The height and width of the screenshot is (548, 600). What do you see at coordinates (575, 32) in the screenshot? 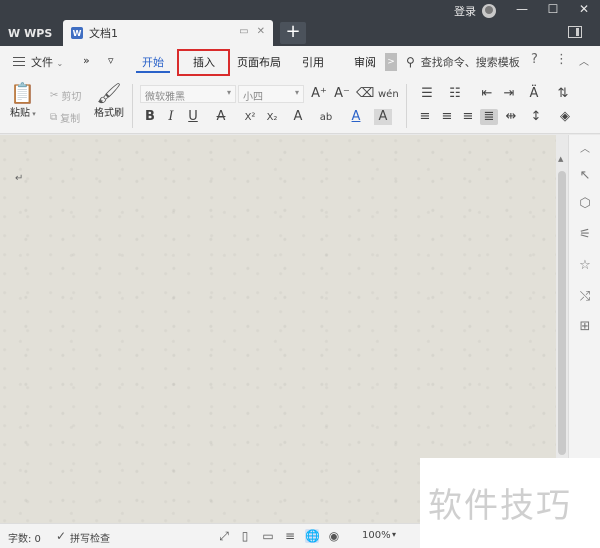
I see `sidebar-toggle-icon` at bounding box center [575, 32].